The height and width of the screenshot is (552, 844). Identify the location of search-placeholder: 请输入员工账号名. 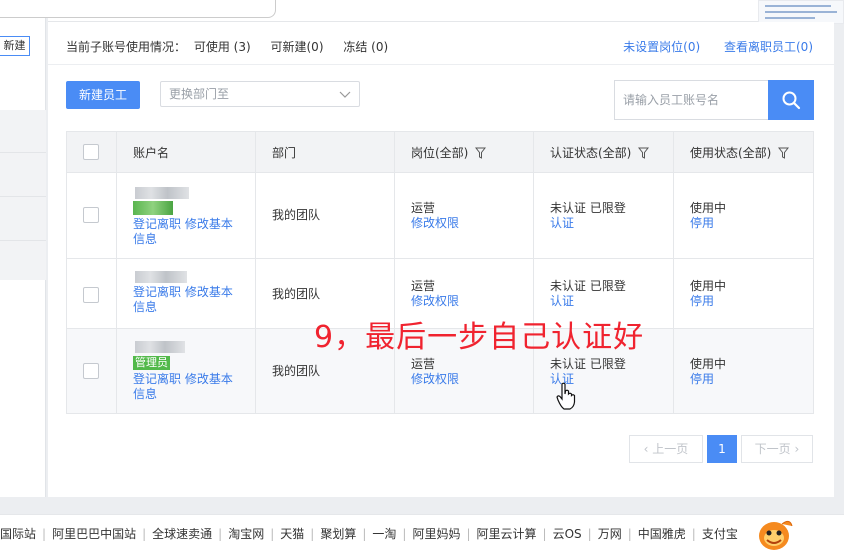
(671, 100).